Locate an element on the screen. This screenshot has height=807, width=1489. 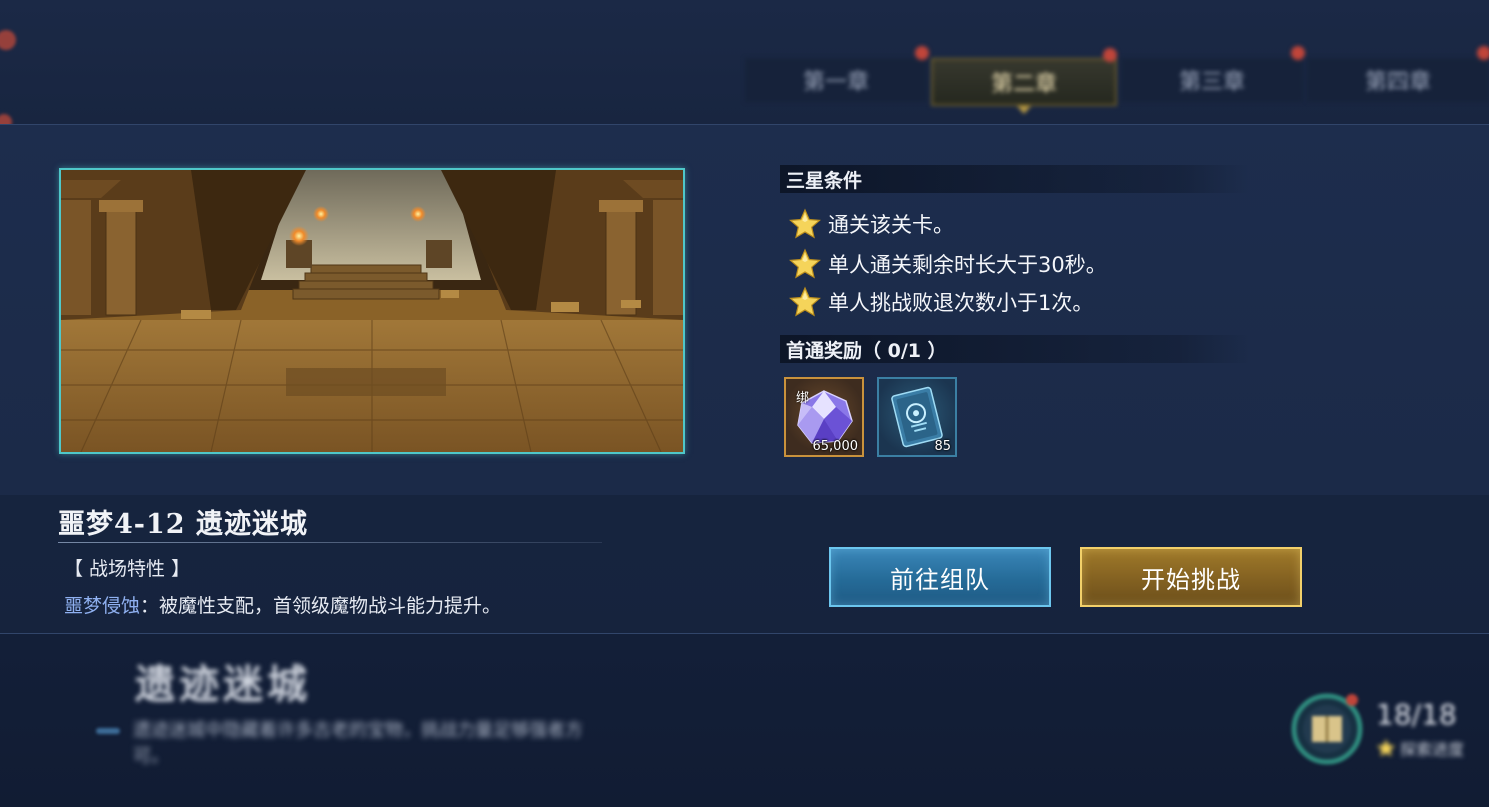
condition-text: 单人挑战败退次数小于1次。 is located at coordinates (961, 303).